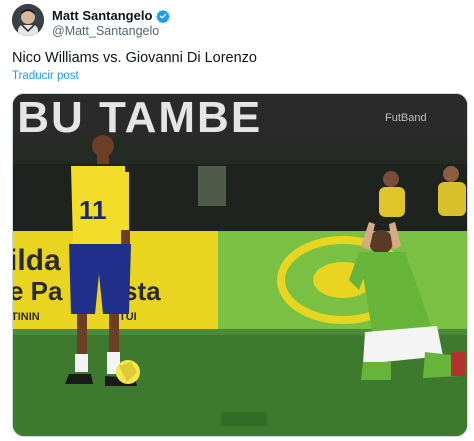 The height and width of the screenshot is (441, 474). I want to click on avatar, so click(28, 20).